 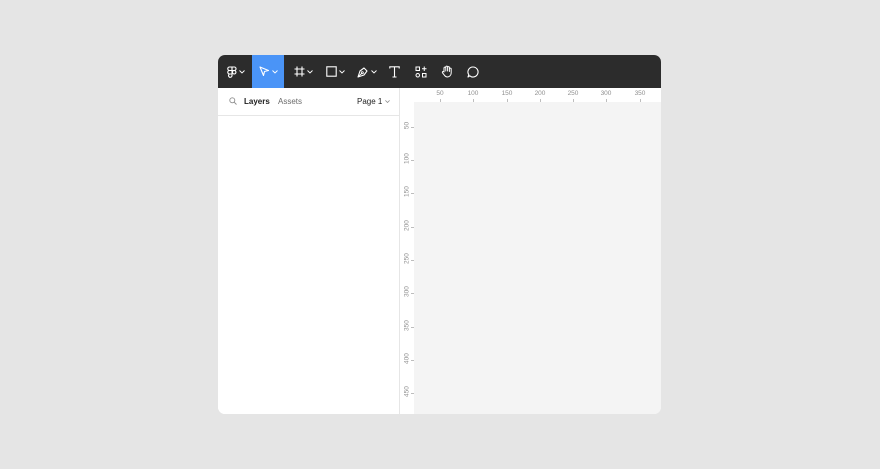 I want to click on ruler-y-label: 400, so click(x=407, y=358).